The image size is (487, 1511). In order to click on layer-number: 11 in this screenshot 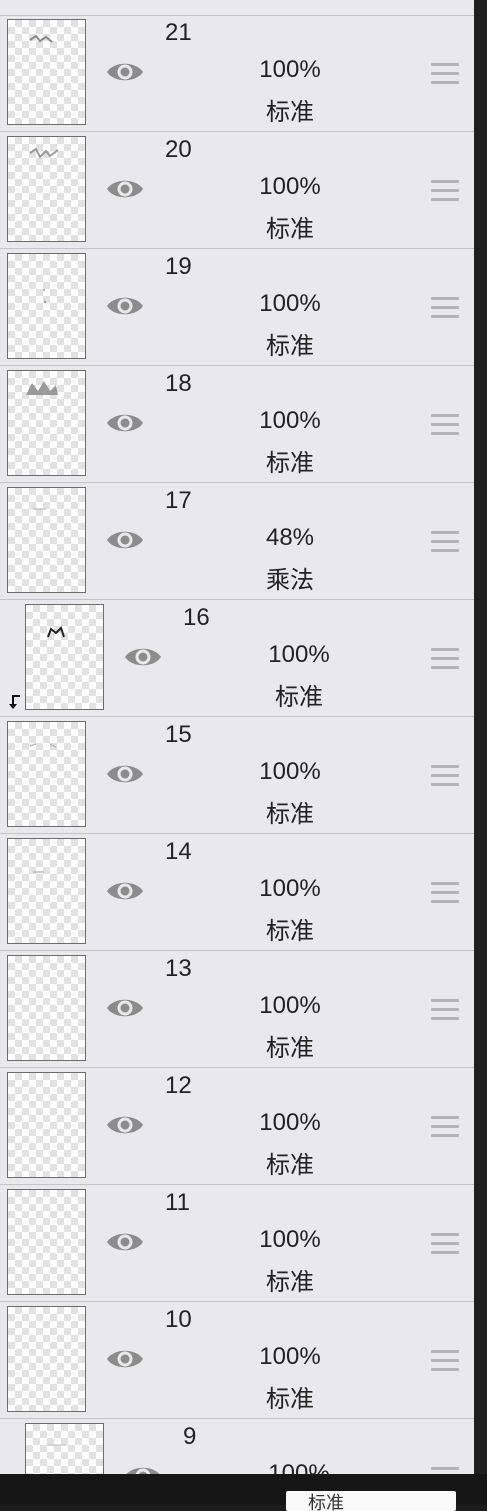, I will do `click(177, 1202)`.